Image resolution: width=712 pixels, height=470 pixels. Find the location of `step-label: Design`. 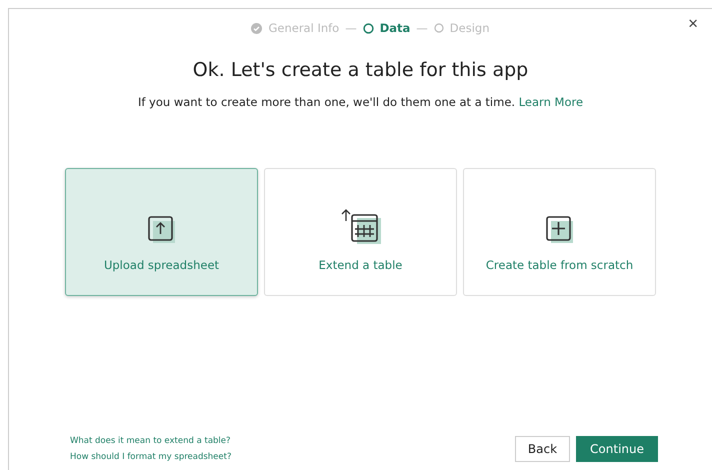

step-label: Design is located at coordinates (470, 28).